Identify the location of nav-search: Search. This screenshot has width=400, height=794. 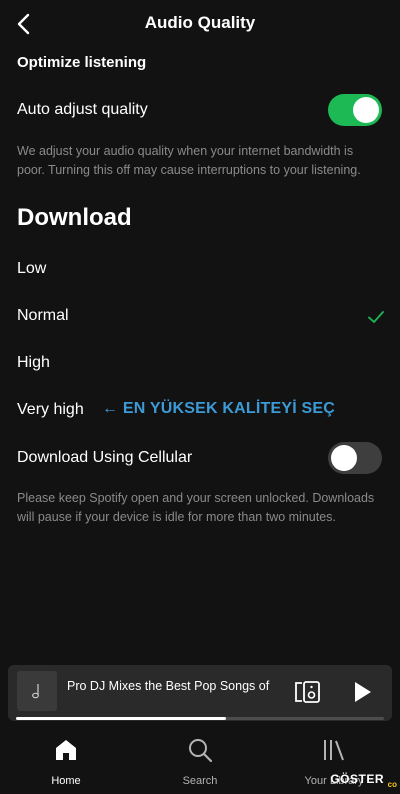
(200, 763).